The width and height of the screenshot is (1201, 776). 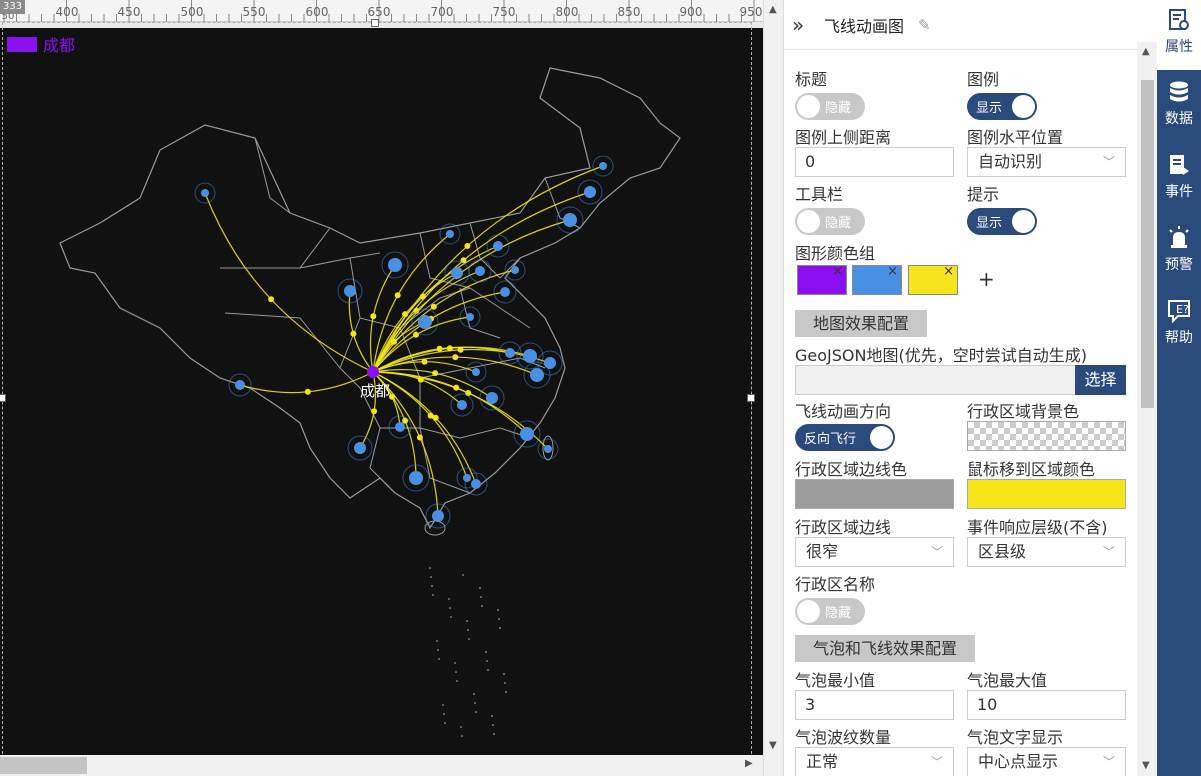 I want to click on edit-title-icon: ✎, so click(x=924, y=25).